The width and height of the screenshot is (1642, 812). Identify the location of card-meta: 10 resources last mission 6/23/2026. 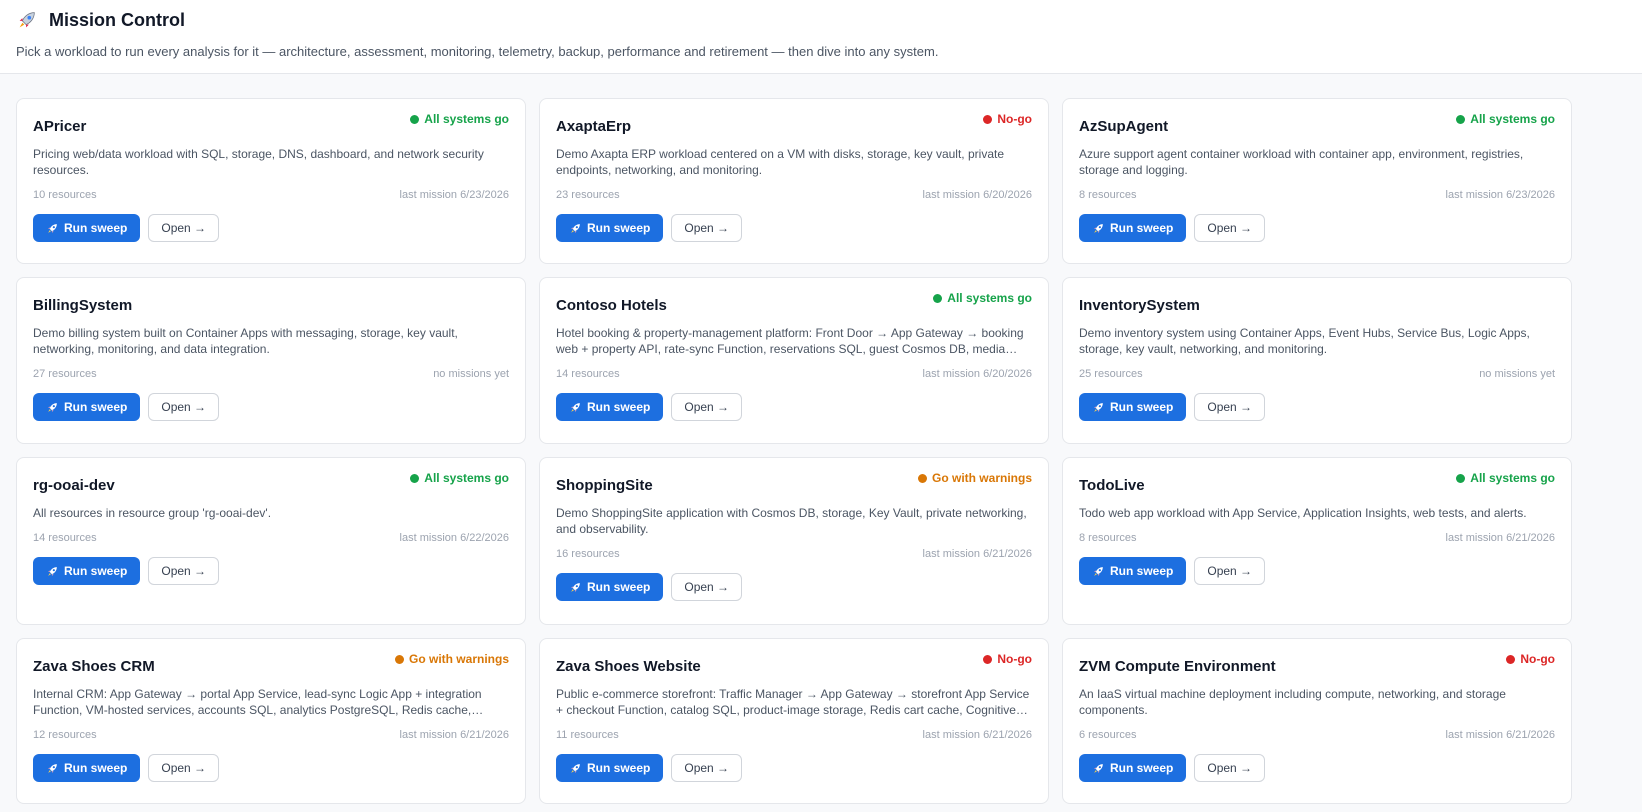
(271, 195).